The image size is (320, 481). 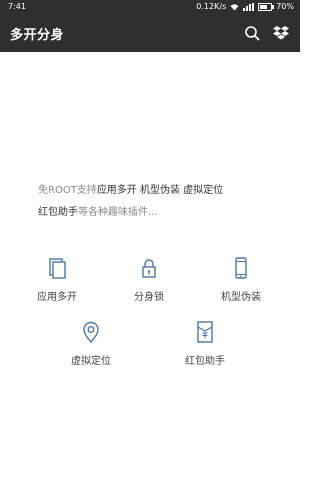 What do you see at coordinates (17, 6) in the screenshot?
I see `status-time: 7:41` at bounding box center [17, 6].